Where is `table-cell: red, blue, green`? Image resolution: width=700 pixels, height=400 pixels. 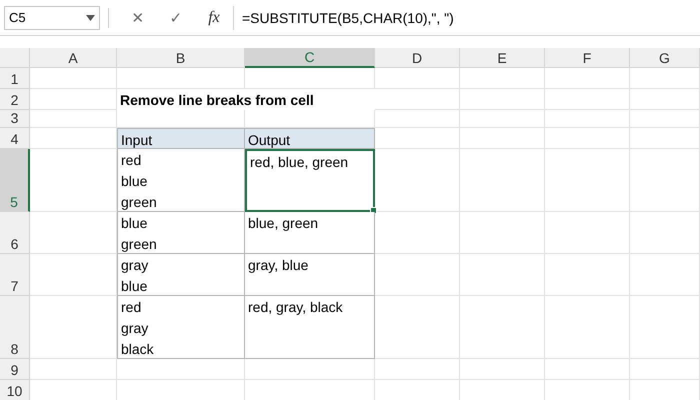
table-cell: red, blue, green is located at coordinates (310, 180).